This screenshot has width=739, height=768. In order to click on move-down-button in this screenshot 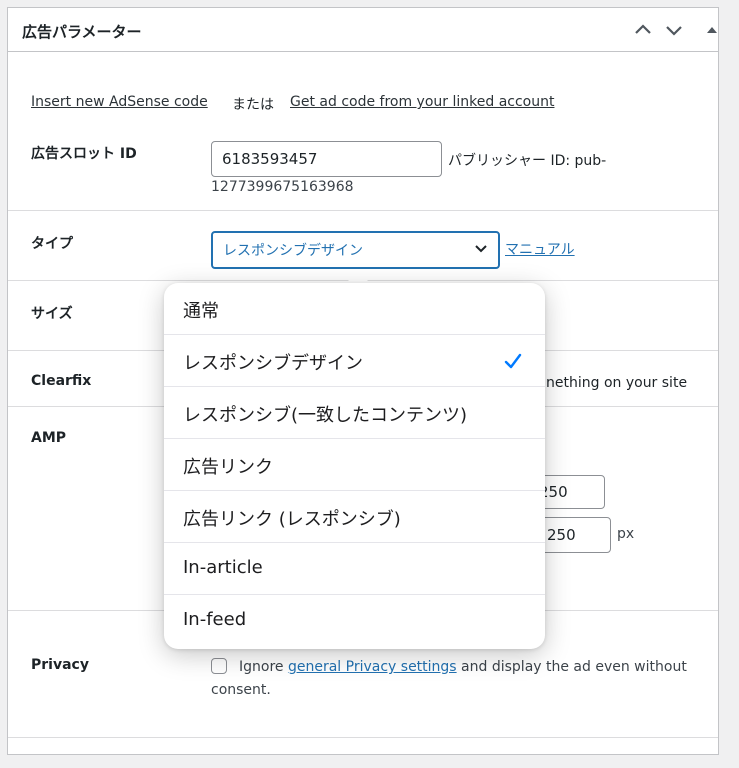, I will do `click(674, 30)`.